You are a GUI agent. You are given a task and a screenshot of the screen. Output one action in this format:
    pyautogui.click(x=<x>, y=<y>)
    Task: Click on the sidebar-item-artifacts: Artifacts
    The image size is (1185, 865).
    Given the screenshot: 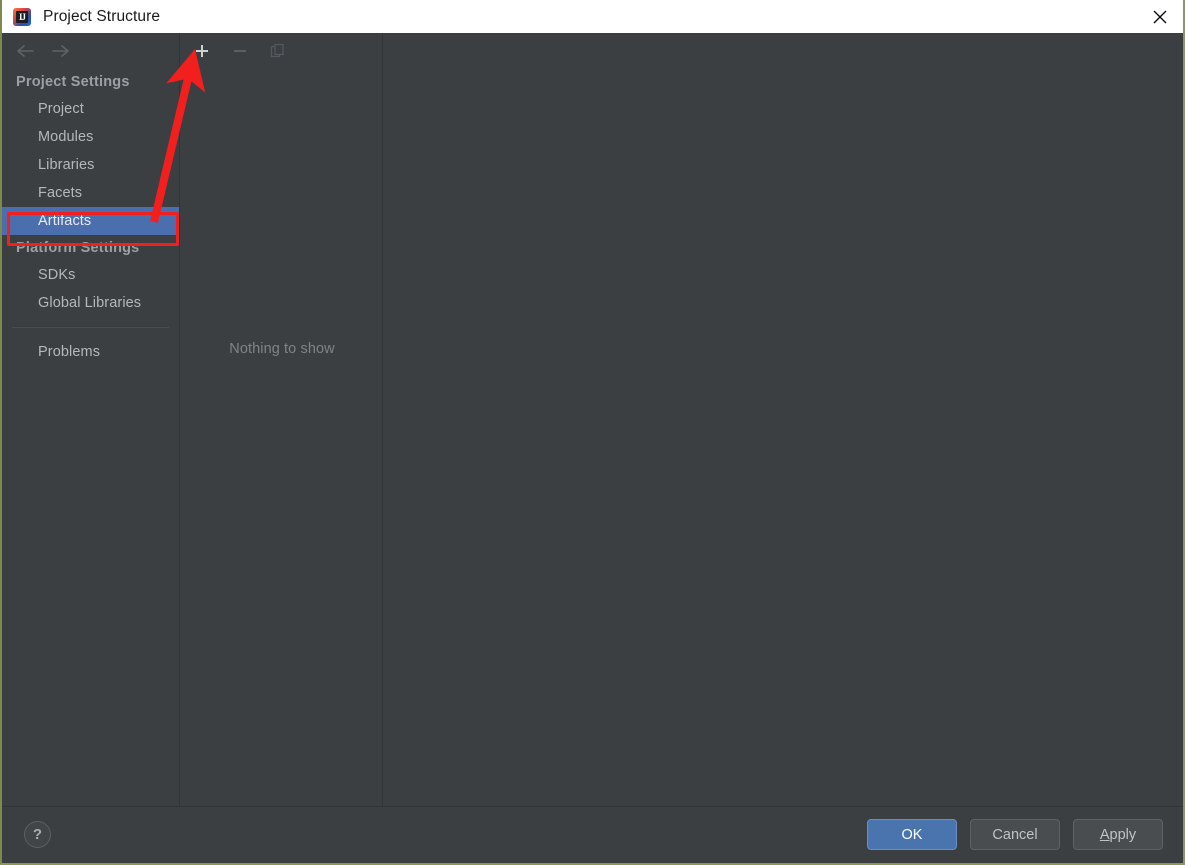 What is the action you would take?
    pyautogui.click(x=90, y=221)
    